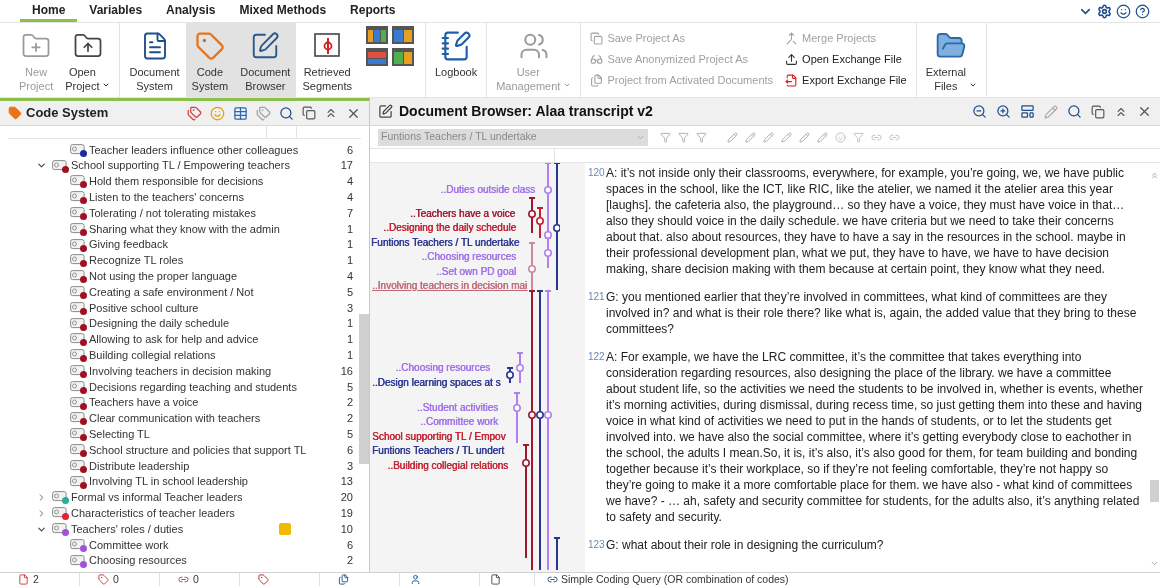  Describe the element at coordinates (447, 465) in the screenshot. I see `margin-code-label: ..Building collegial relations` at that location.